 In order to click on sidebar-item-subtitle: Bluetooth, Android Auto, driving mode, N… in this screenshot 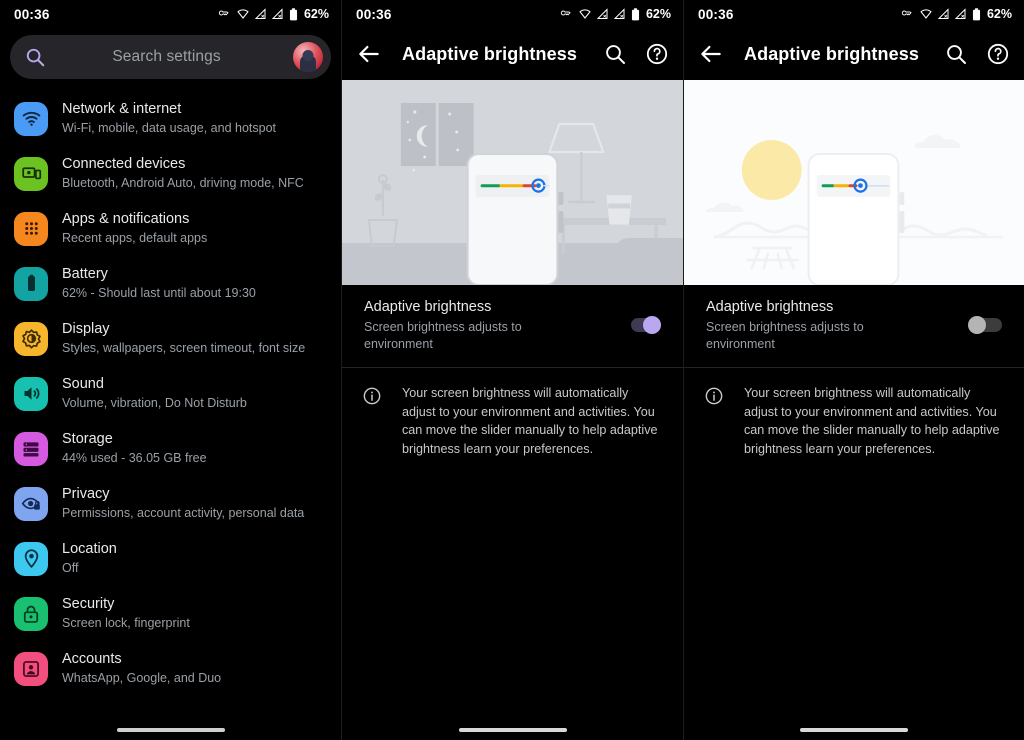, I will do `click(183, 183)`.